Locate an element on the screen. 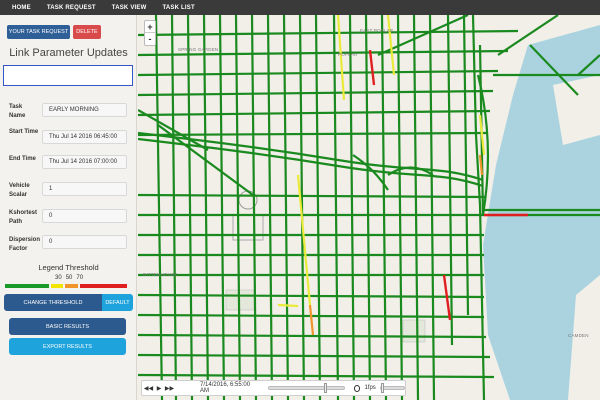 Image resolution: width=600 pixels, height=400 pixels. top-navigation: HOME TASK REQUEST TASK VIEW TASK LIST is located at coordinates (300, 7).